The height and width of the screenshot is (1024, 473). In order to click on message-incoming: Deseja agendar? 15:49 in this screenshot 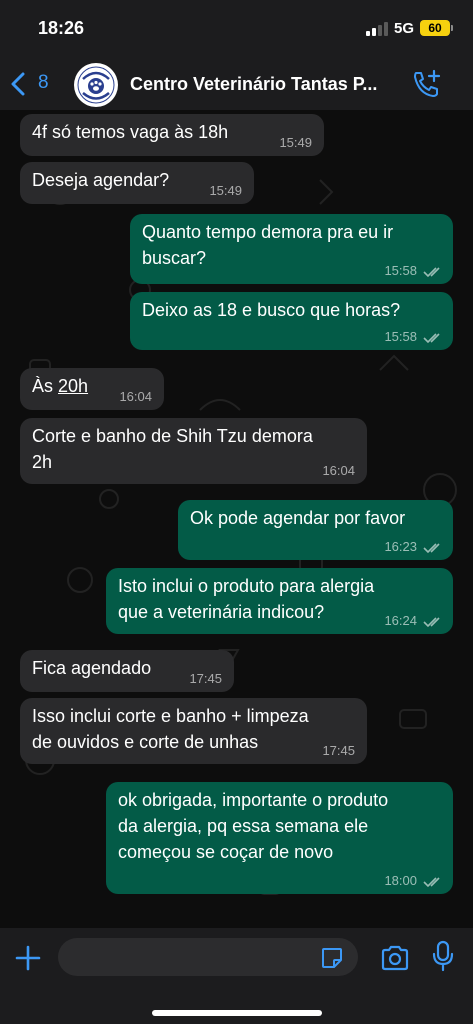, I will do `click(137, 183)`.